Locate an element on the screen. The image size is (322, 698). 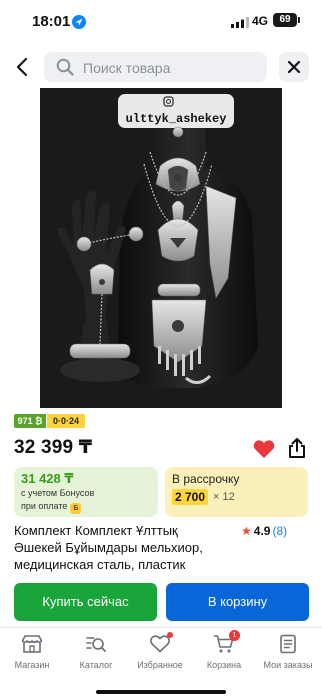
installment-badge: 0·0·24 is located at coordinates (66, 421).